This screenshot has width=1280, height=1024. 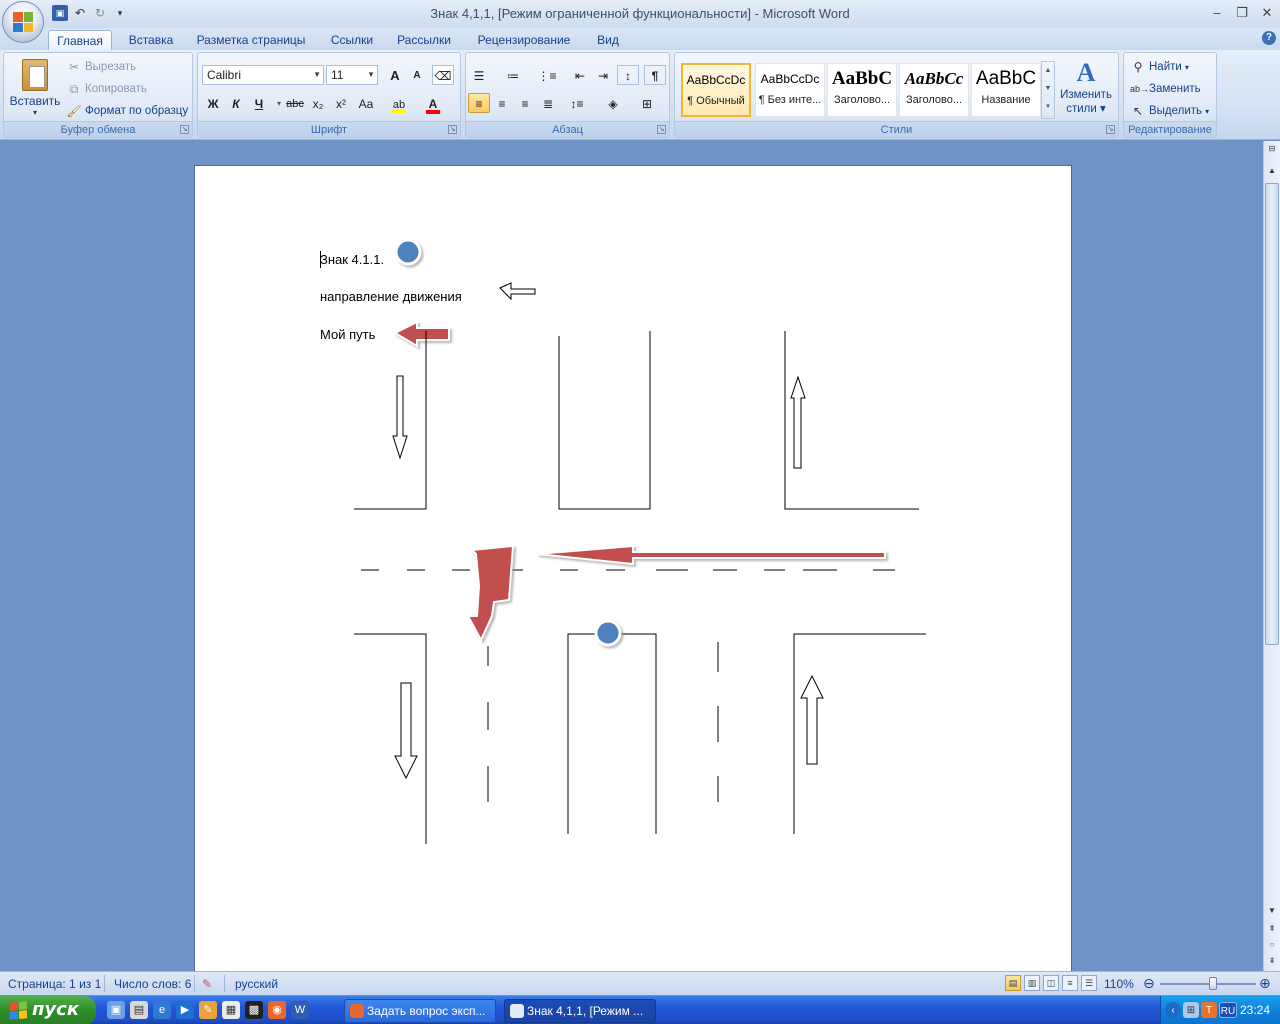 I want to click on align-center-icon: ≡, so click(x=502, y=103).